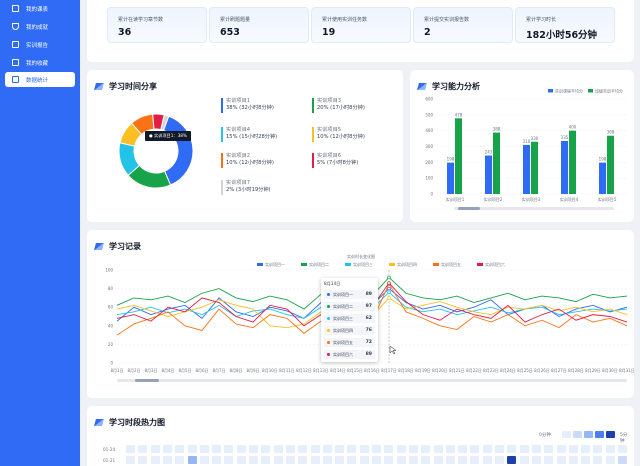 The height and width of the screenshot is (466, 640). What do you see at coordinates (40, 62) in the screenshot?
I see `sidebar-item-favorites: 我的收藏` at bounding box center [40, 62].